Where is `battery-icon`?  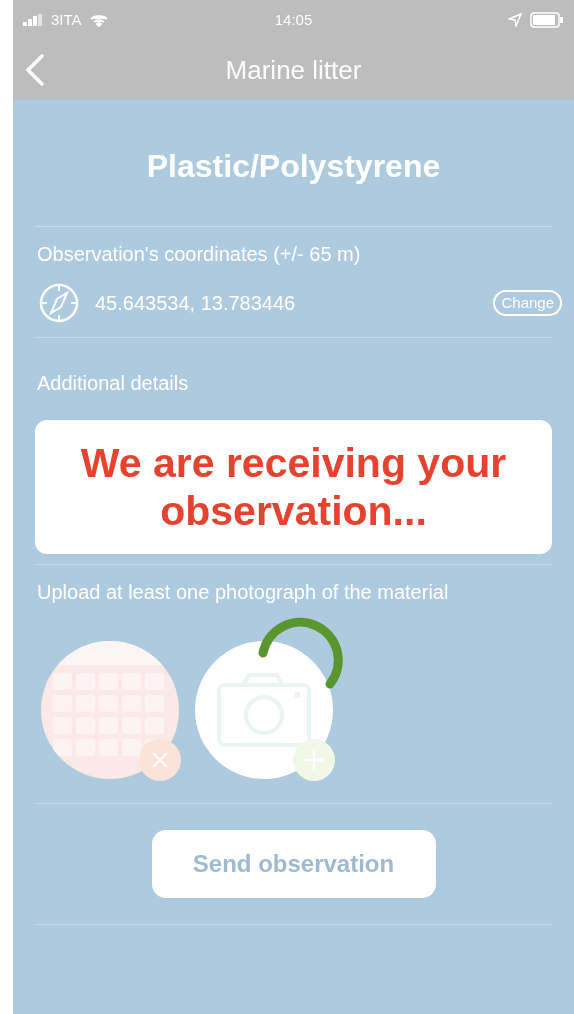
battery-icon is located at coordinates (547, 20).